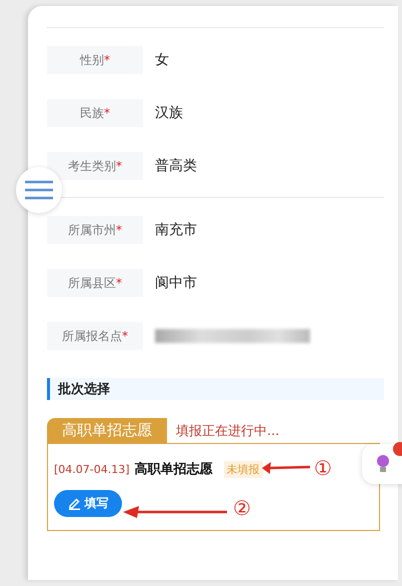  Describe the element at coordinates (242, 508) in the screenshot. I see `annotation-number: ②` at that location.